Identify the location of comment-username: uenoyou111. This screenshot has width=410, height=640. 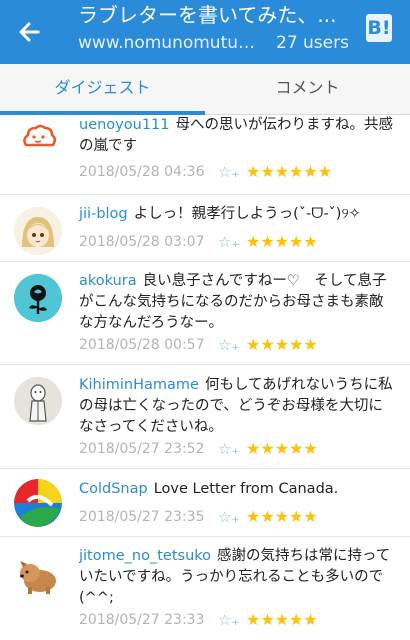
(124, 125).